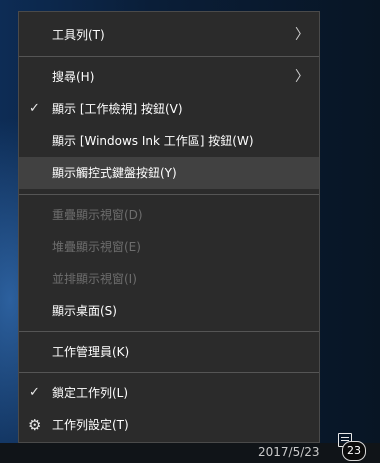  Describe the element at coordinates (90, 425) in the screenshot. I see `menu-item-label: 工作列設定(T)` at that location.